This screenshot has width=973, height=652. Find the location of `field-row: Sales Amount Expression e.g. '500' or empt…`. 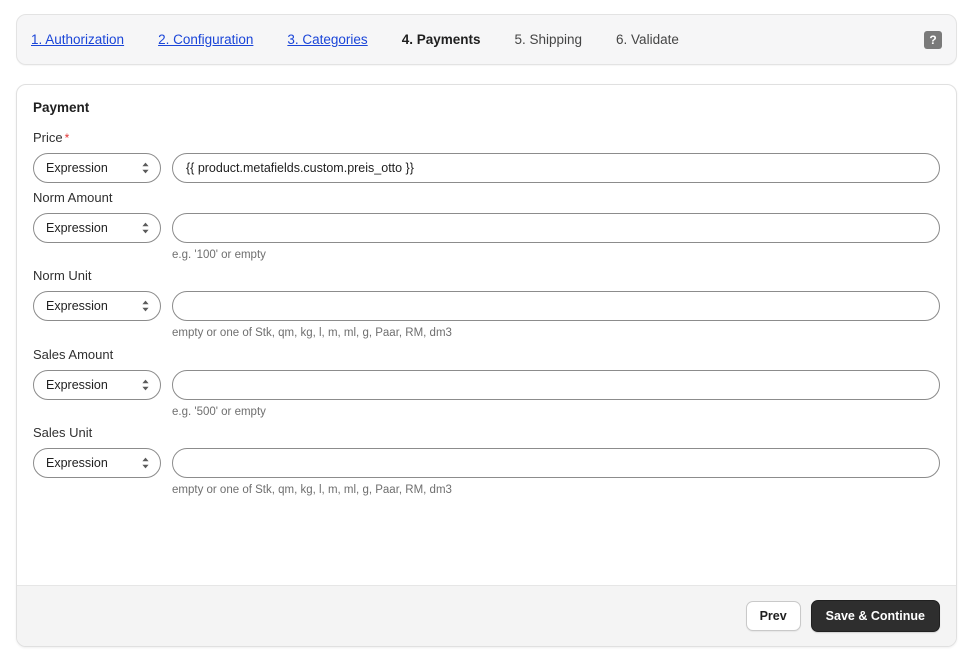

field-row: Sales Amount Expression e.g. '500' or empt… is located at coordinates (486, 383).